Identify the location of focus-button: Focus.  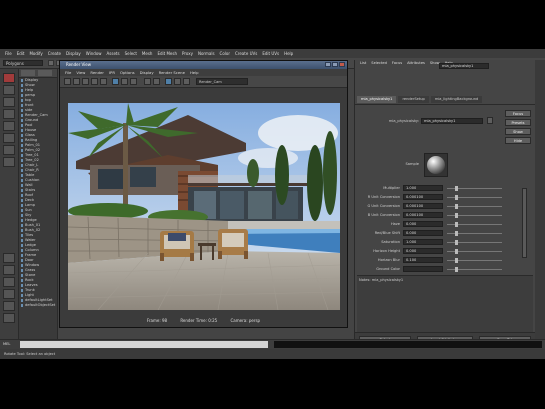
(518, 113).